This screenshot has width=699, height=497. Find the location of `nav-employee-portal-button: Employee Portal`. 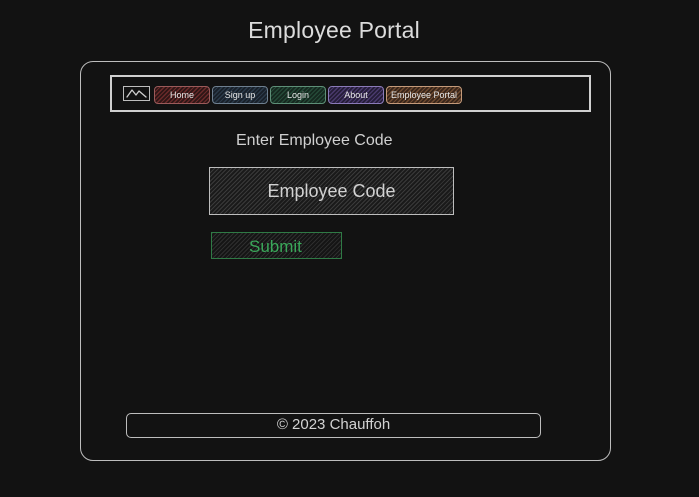

nav-employee-portal-button: Employee Portal is located at coordinates (424, 95).